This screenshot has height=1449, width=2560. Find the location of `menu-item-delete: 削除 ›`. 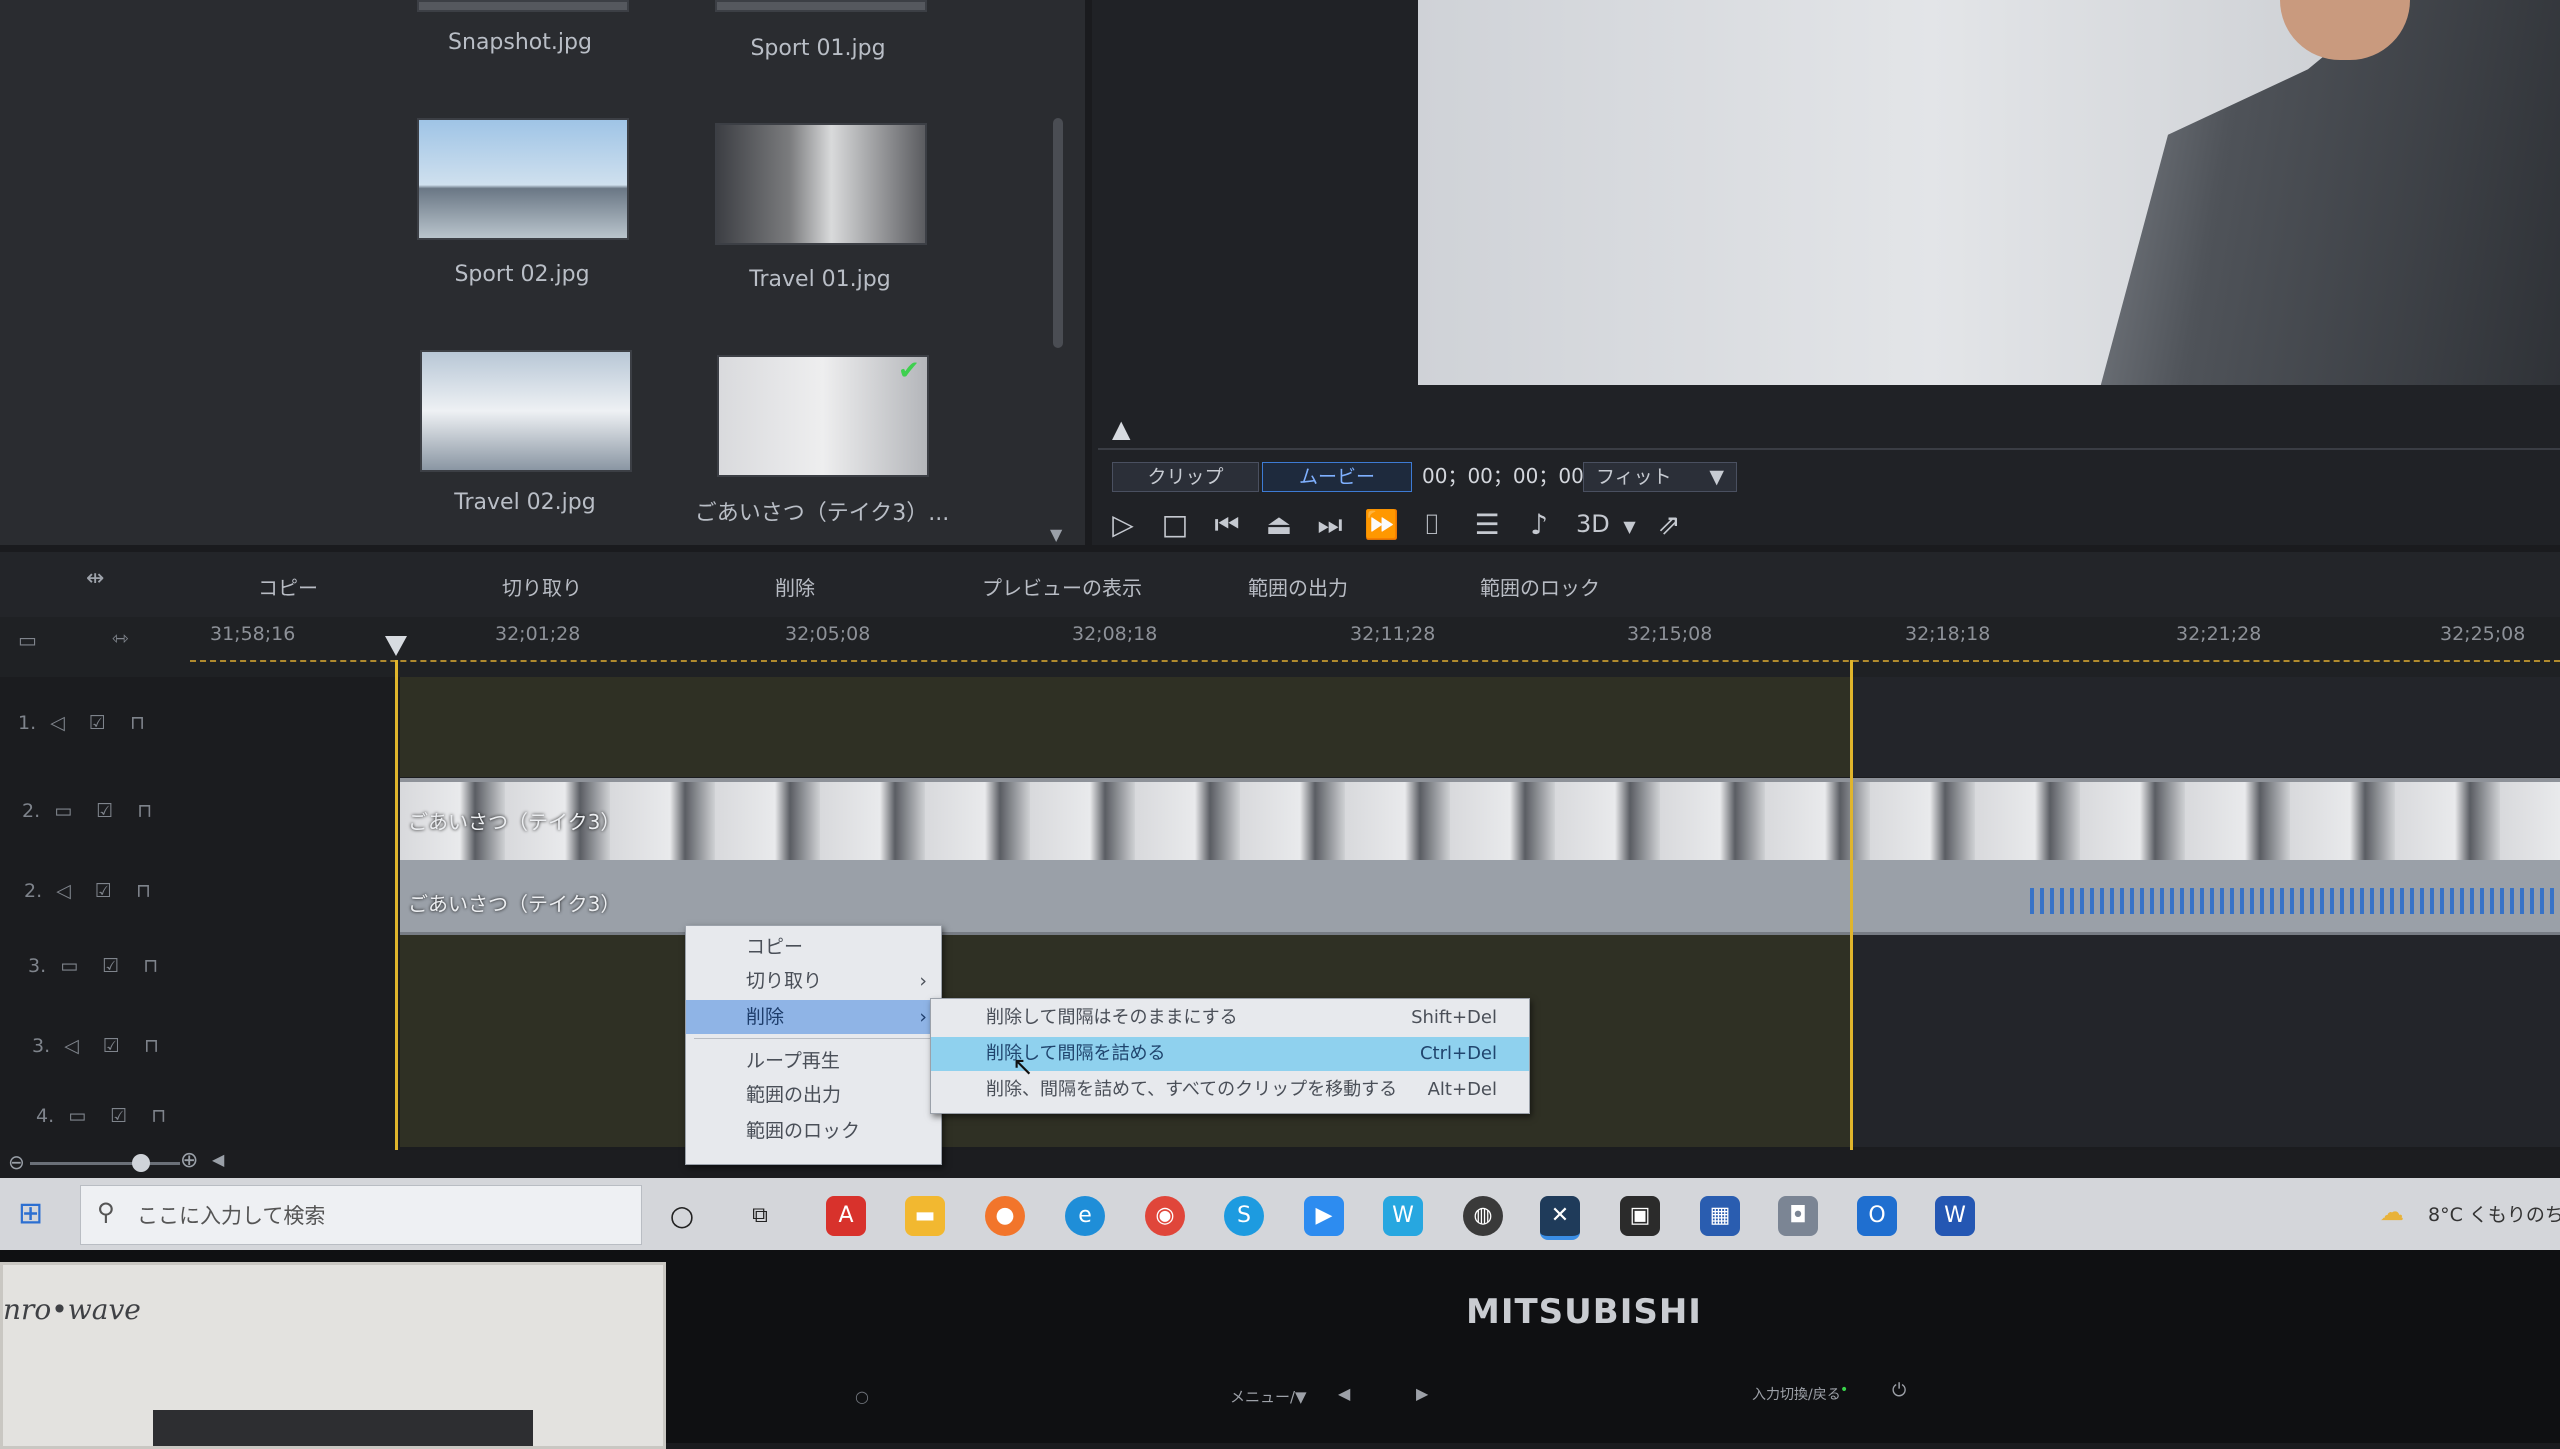

menu-item-delete: 削除 › is located at coordinates (813, 1017).